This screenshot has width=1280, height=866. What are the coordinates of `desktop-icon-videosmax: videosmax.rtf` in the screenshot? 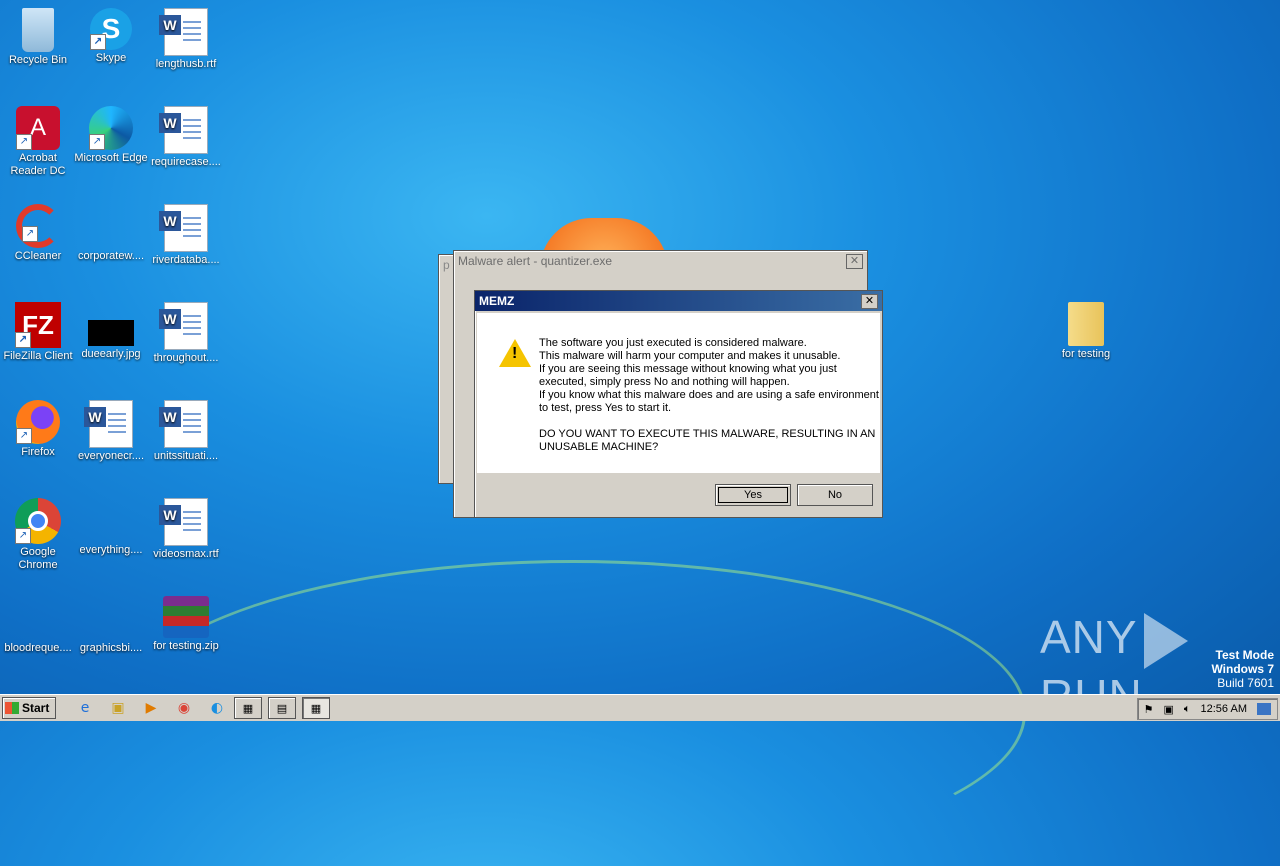 It's located at (186, 529).